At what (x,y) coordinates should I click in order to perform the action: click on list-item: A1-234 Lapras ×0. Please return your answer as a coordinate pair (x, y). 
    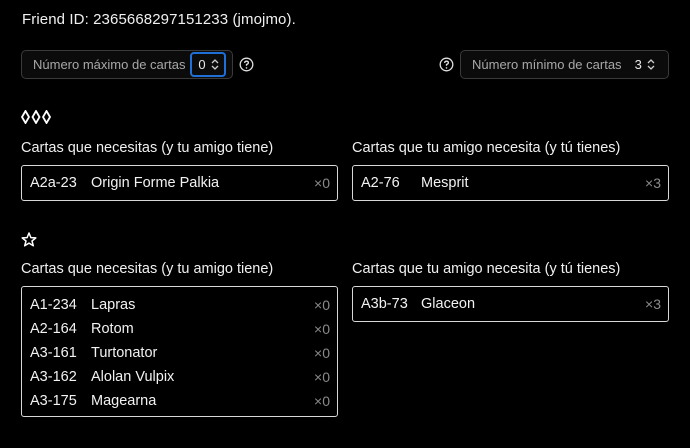
    Looking at the image, I should click on (179, 305).